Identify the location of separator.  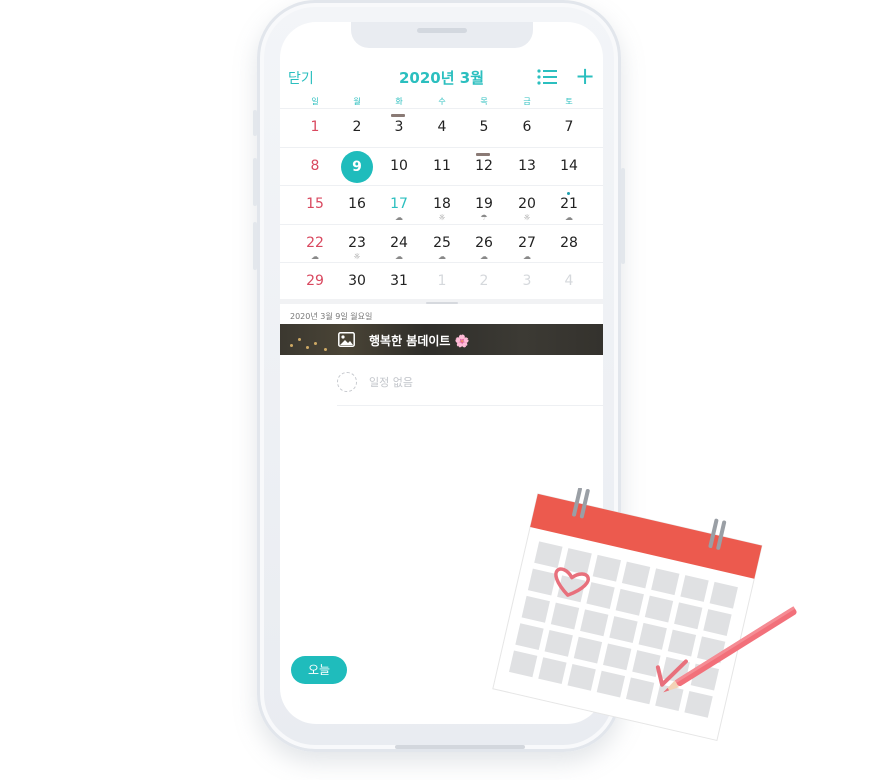
(470, 405).